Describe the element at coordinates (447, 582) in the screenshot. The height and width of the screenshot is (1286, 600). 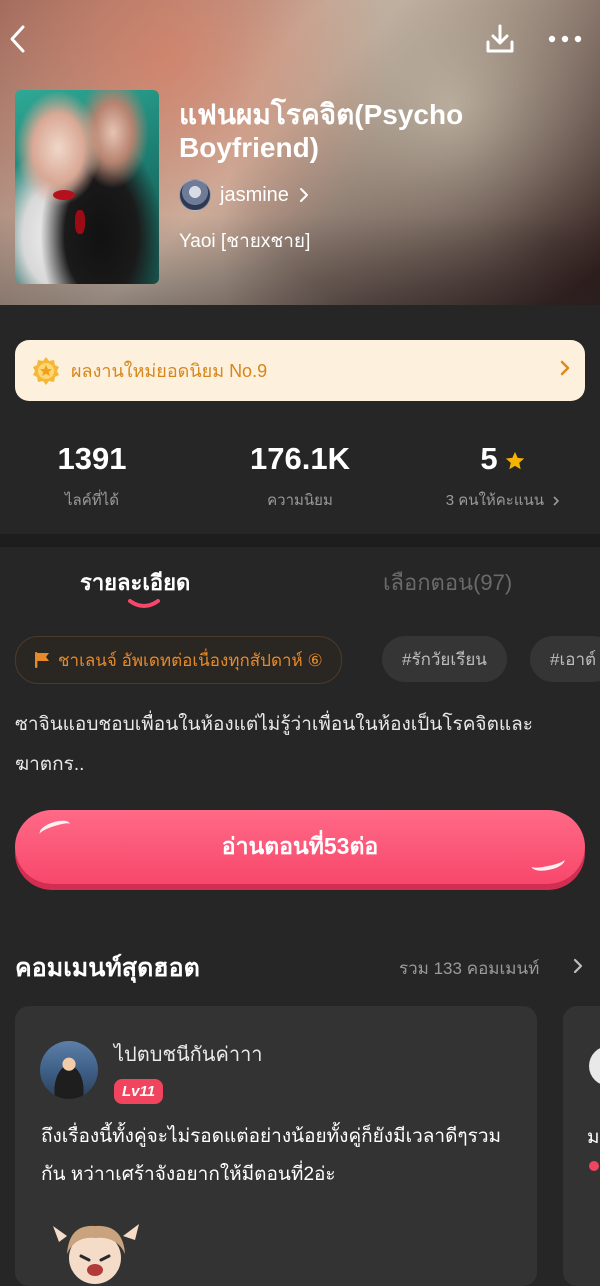
I see `tab-episodes: เลือกตอน(97)` at that location.